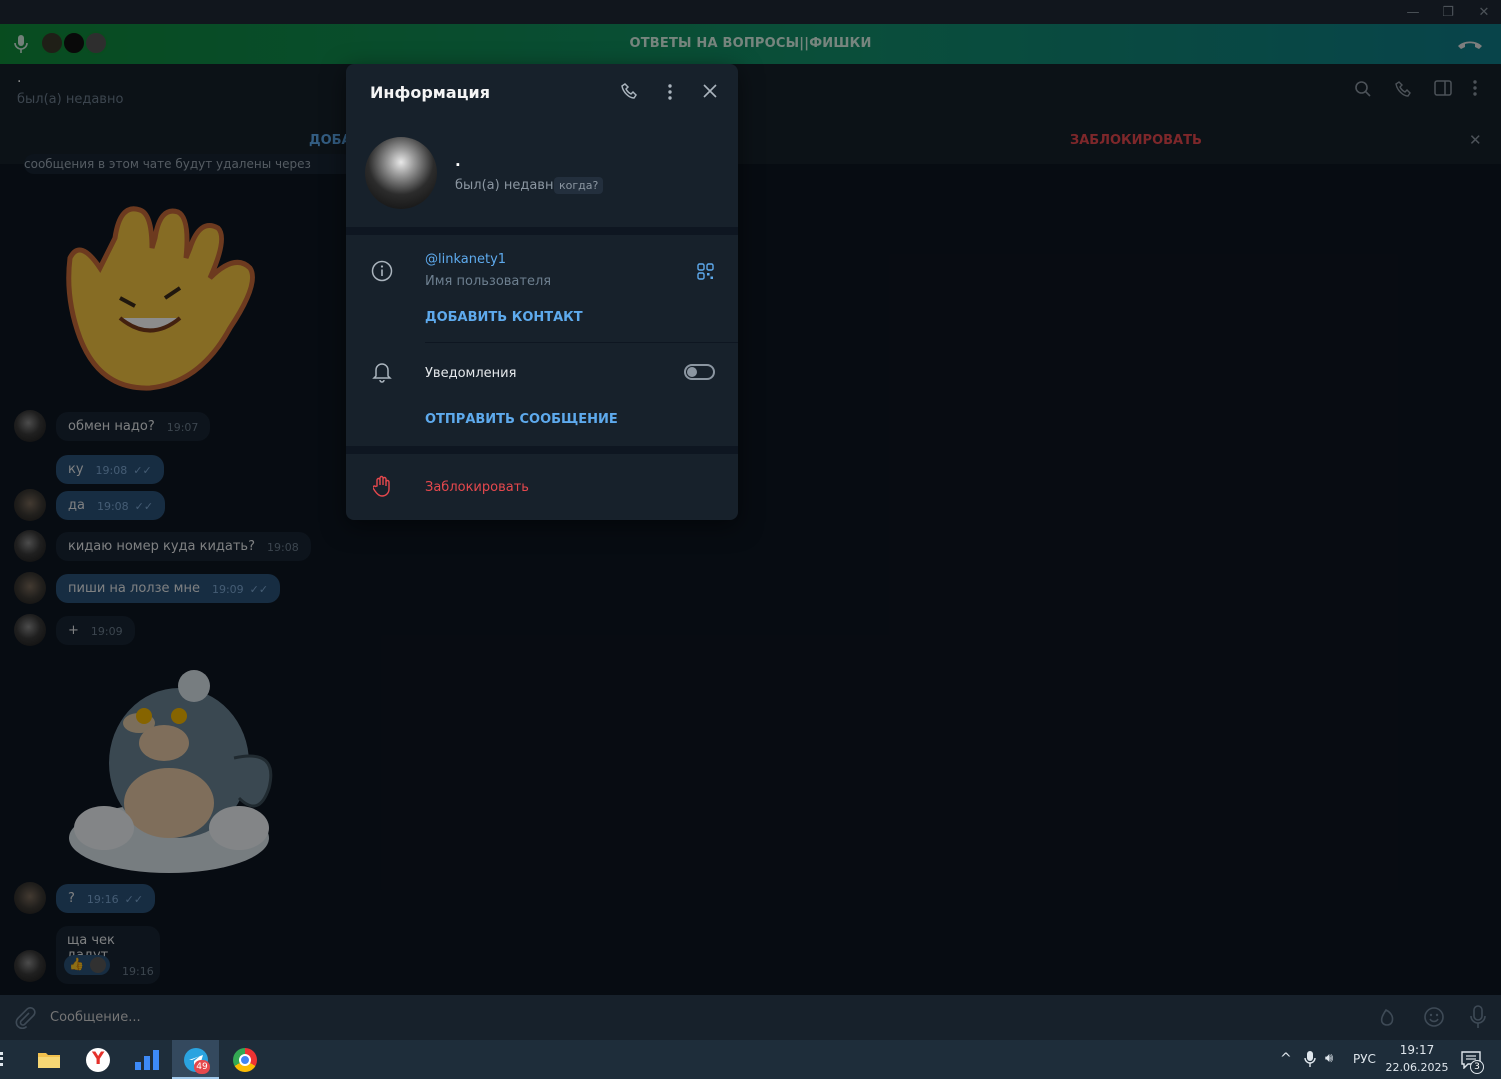 This screenshot has width=1501, height=1079. What do you see at coordinates (471, 373) in the screenshot?
I see `notifications-label: Уведомления` at bounding box center [471, 373].